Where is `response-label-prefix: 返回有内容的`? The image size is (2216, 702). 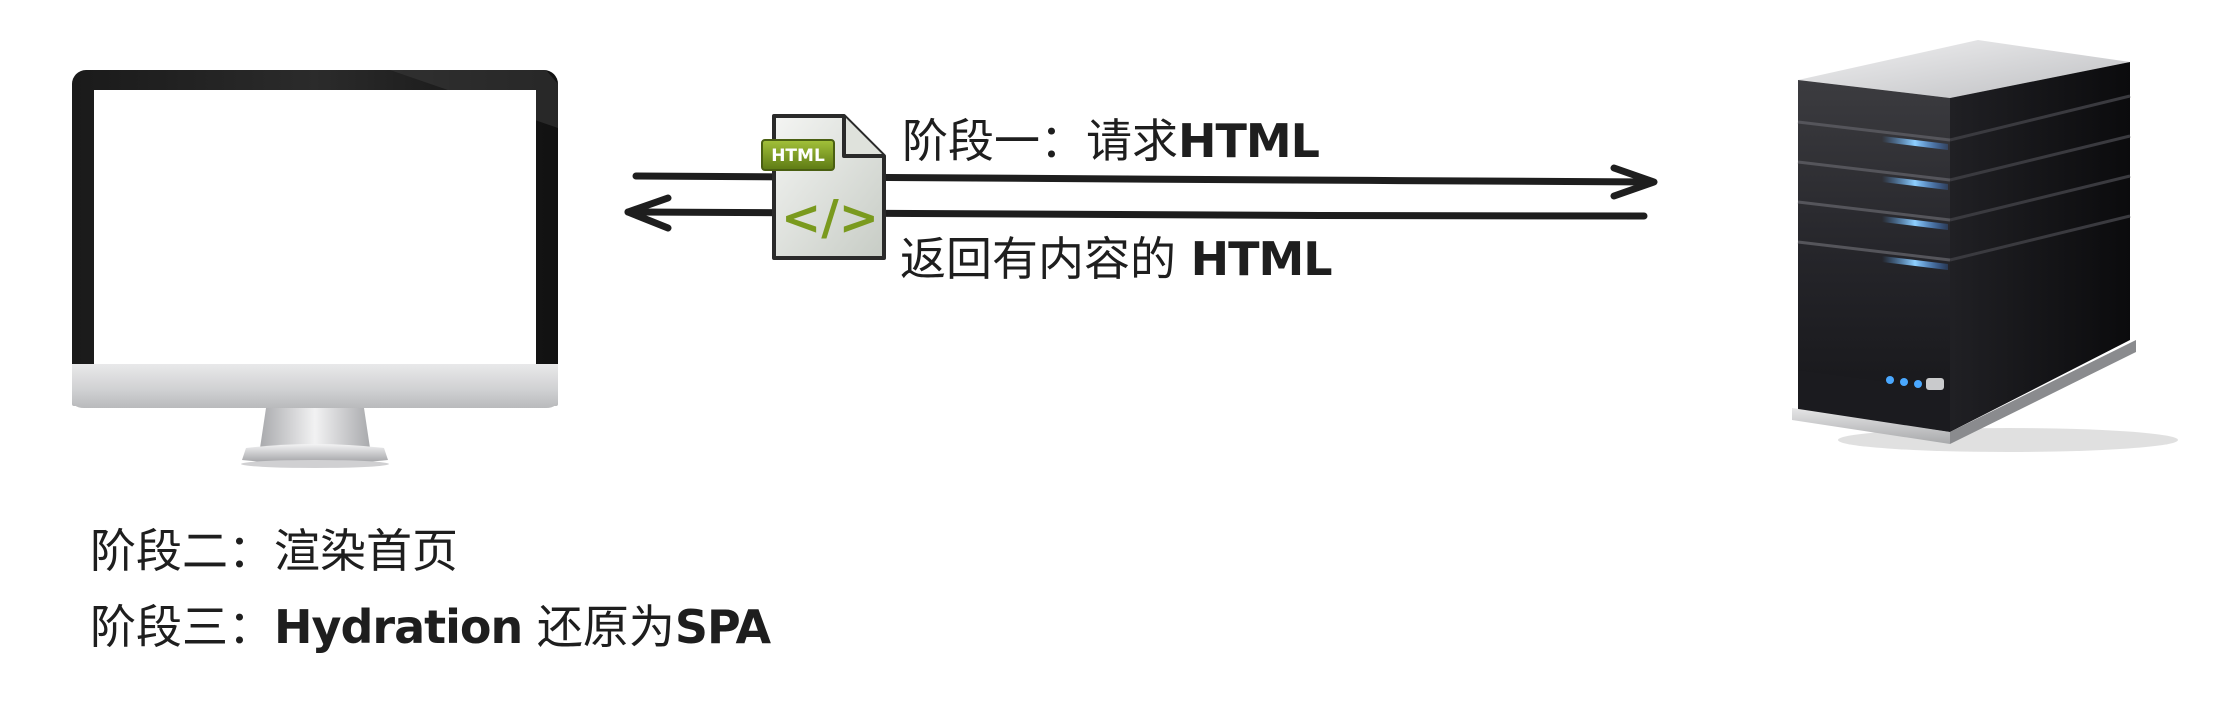
response-label-prefix: 返回有内容的 is located at coordinates (1045, 259).